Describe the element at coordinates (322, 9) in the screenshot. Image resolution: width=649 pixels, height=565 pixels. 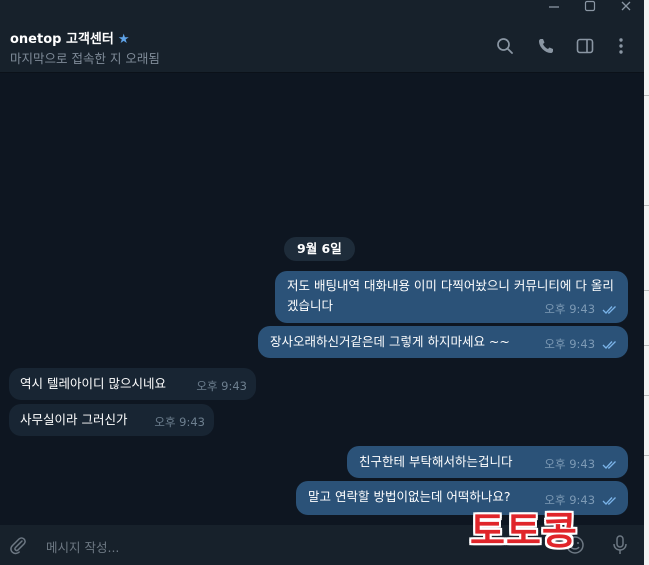
I see `window-titlebar` at that location.